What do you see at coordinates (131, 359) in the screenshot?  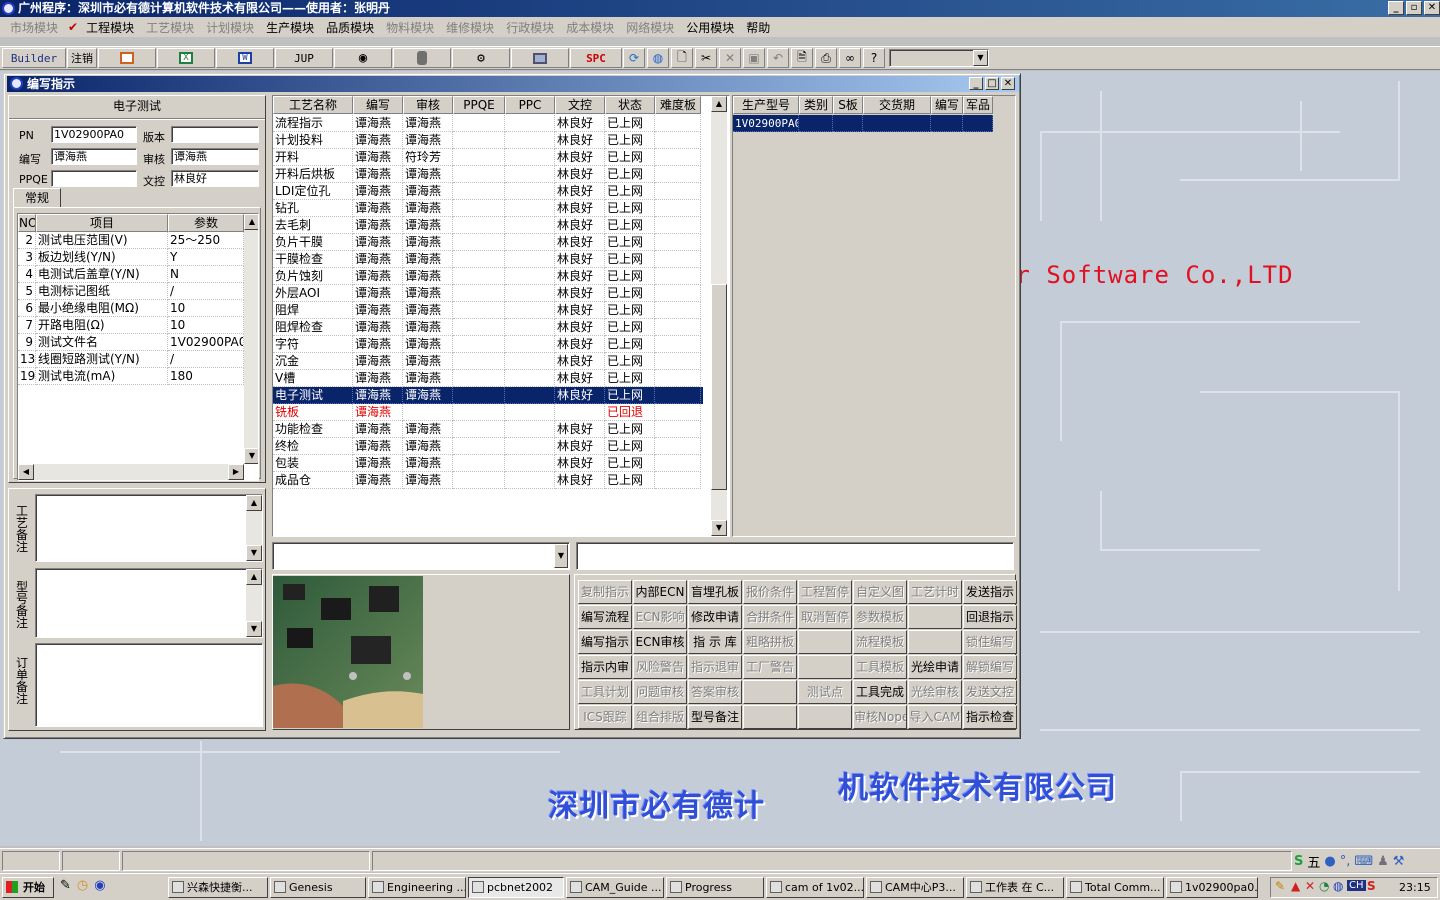 I see `param-row: 13 线圈短路测试(Y/N) /` at bounding box center [131, 359].